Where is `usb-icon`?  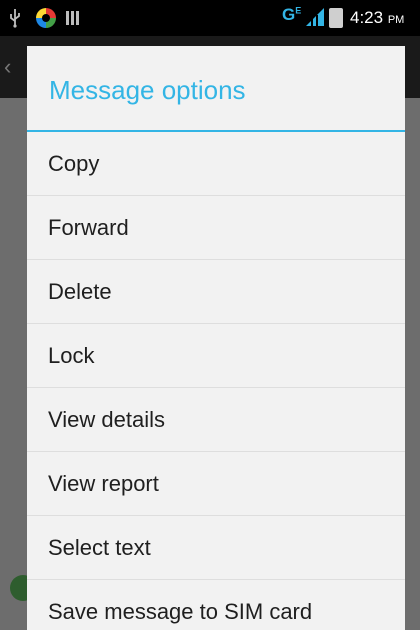 usb-icon is located at coordinates (15, 18).